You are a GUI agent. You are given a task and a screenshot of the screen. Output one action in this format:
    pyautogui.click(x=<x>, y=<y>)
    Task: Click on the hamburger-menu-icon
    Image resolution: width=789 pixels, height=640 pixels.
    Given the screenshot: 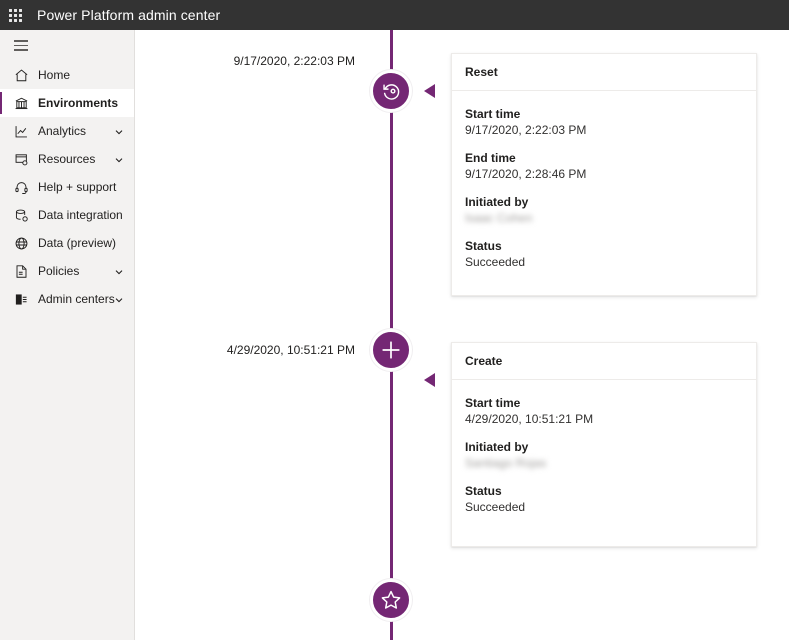 What is the action you would take?
    pyautogui.click(x=67, y=45)
    